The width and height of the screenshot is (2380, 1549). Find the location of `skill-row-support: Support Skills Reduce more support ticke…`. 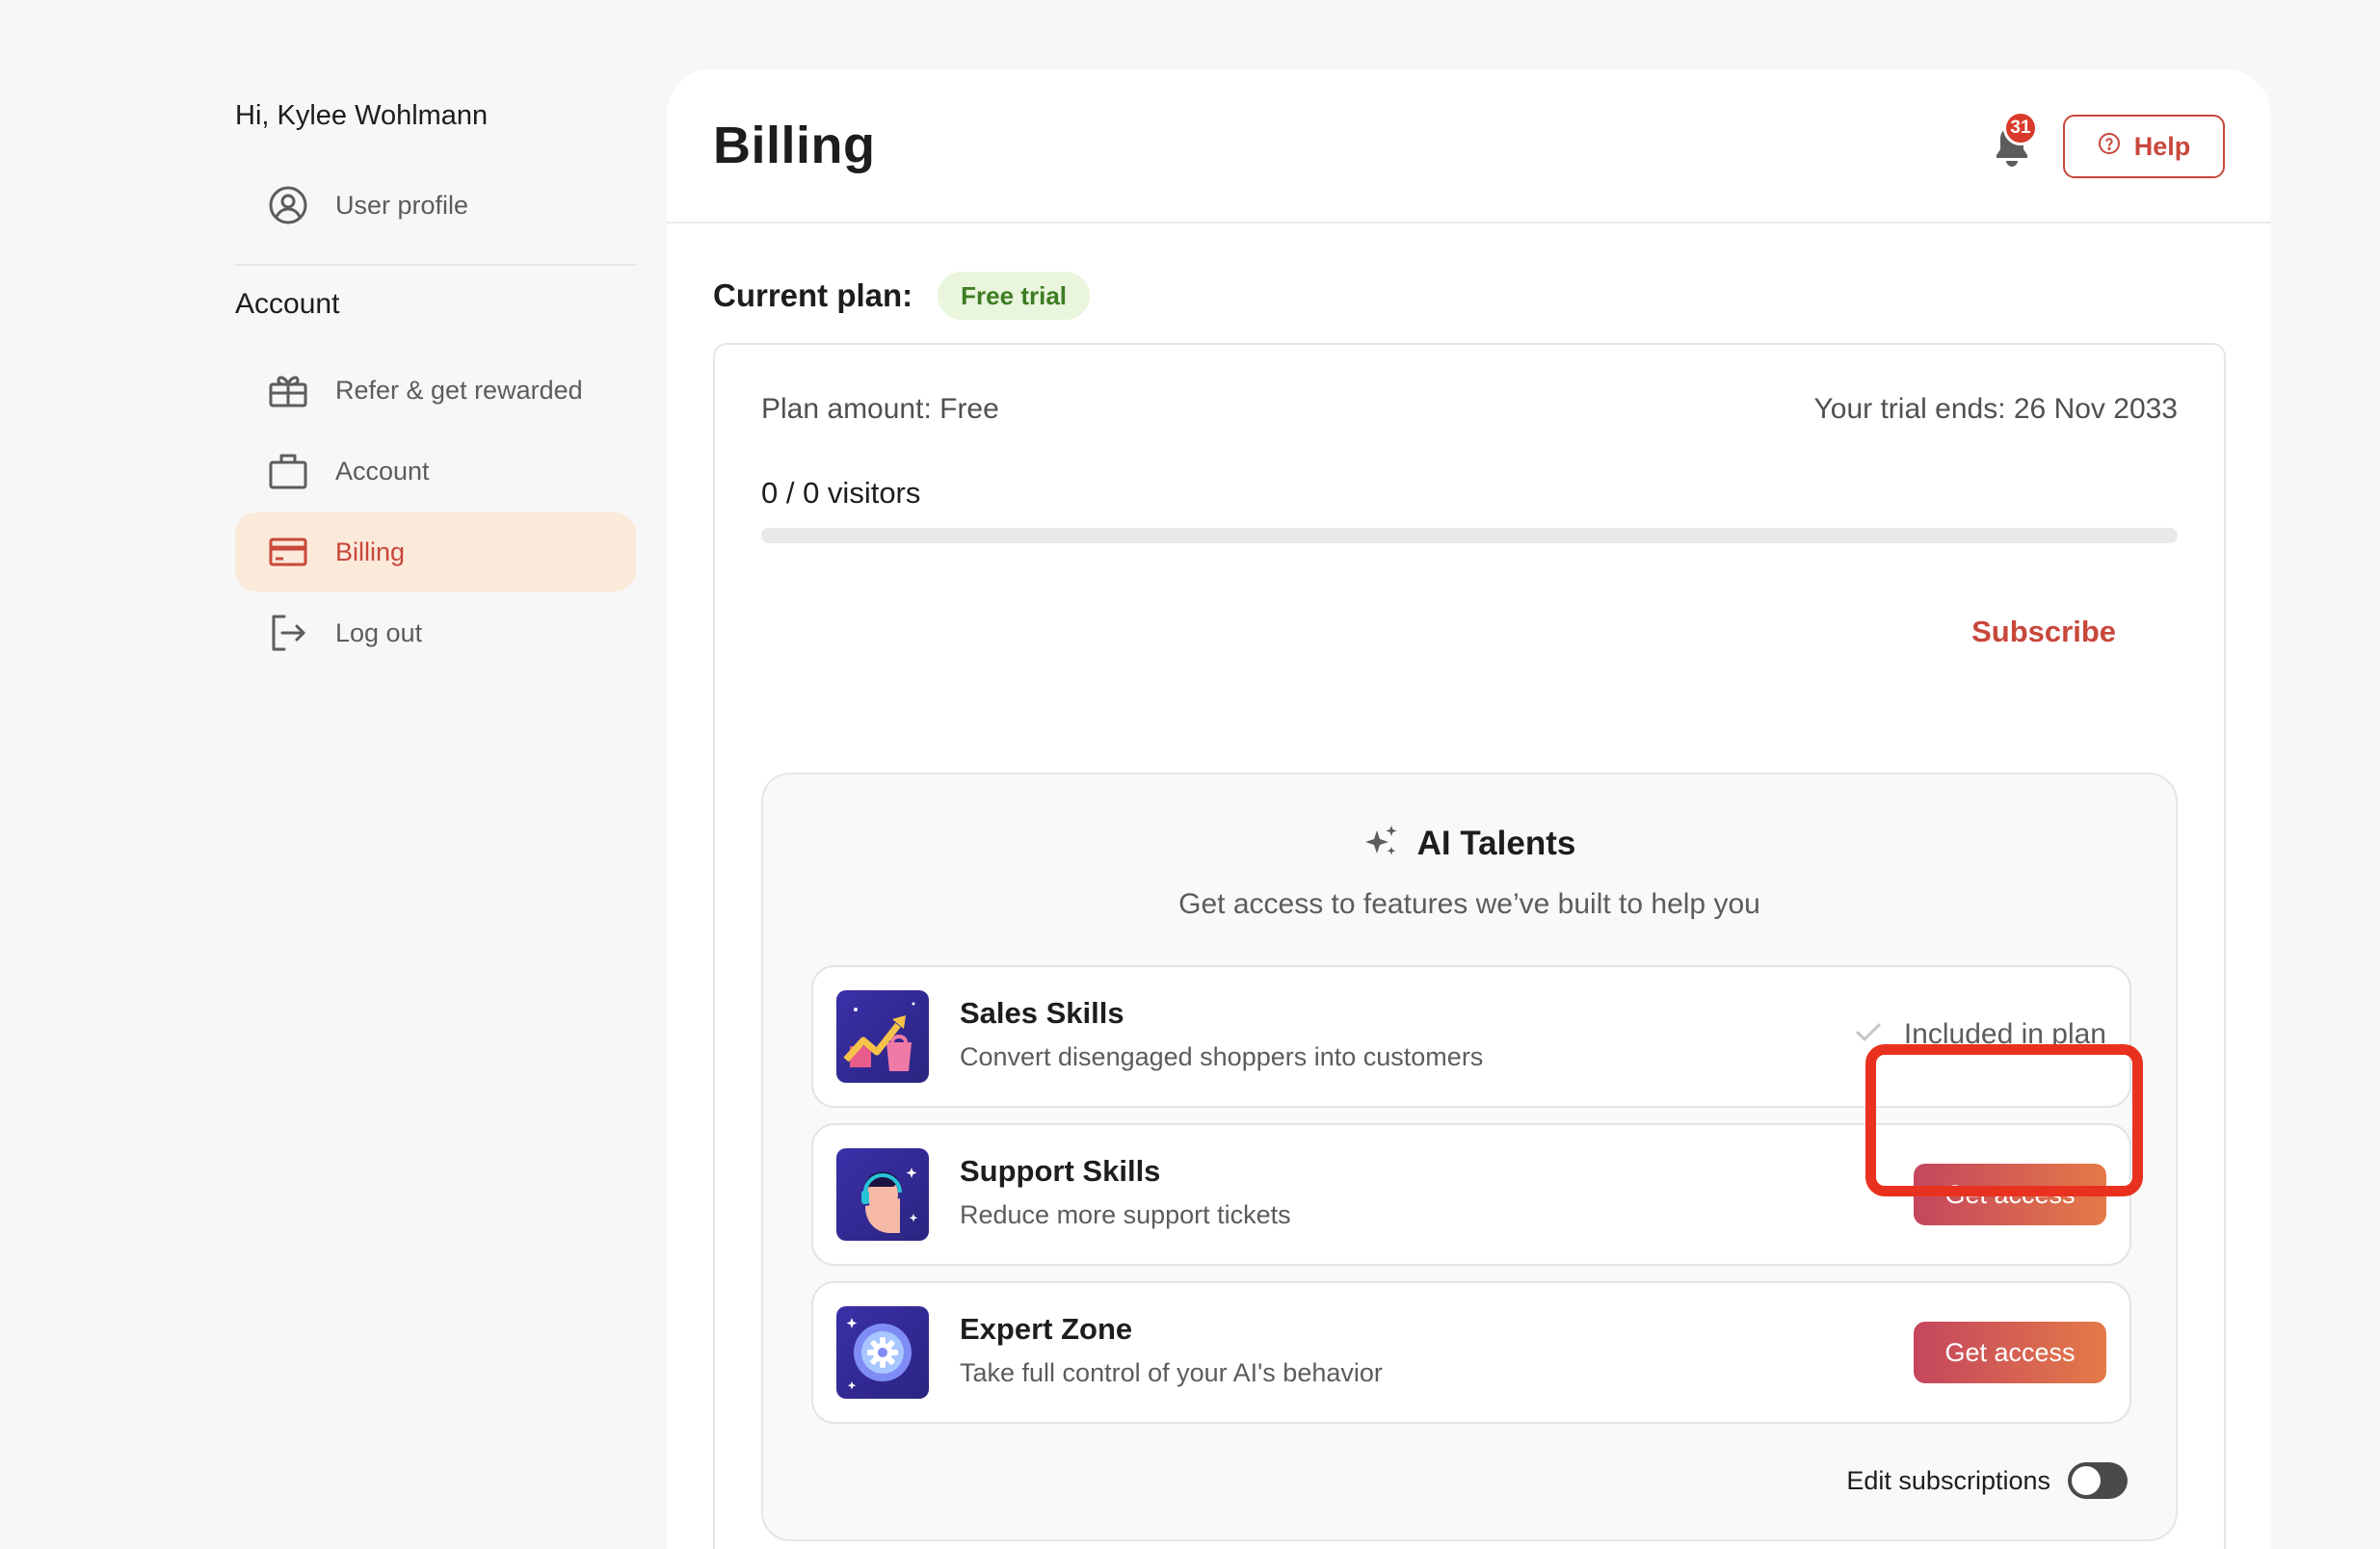

skill-row-support: Support Skills Reduce more support ticke… is located at coordinates (1471, 1194).